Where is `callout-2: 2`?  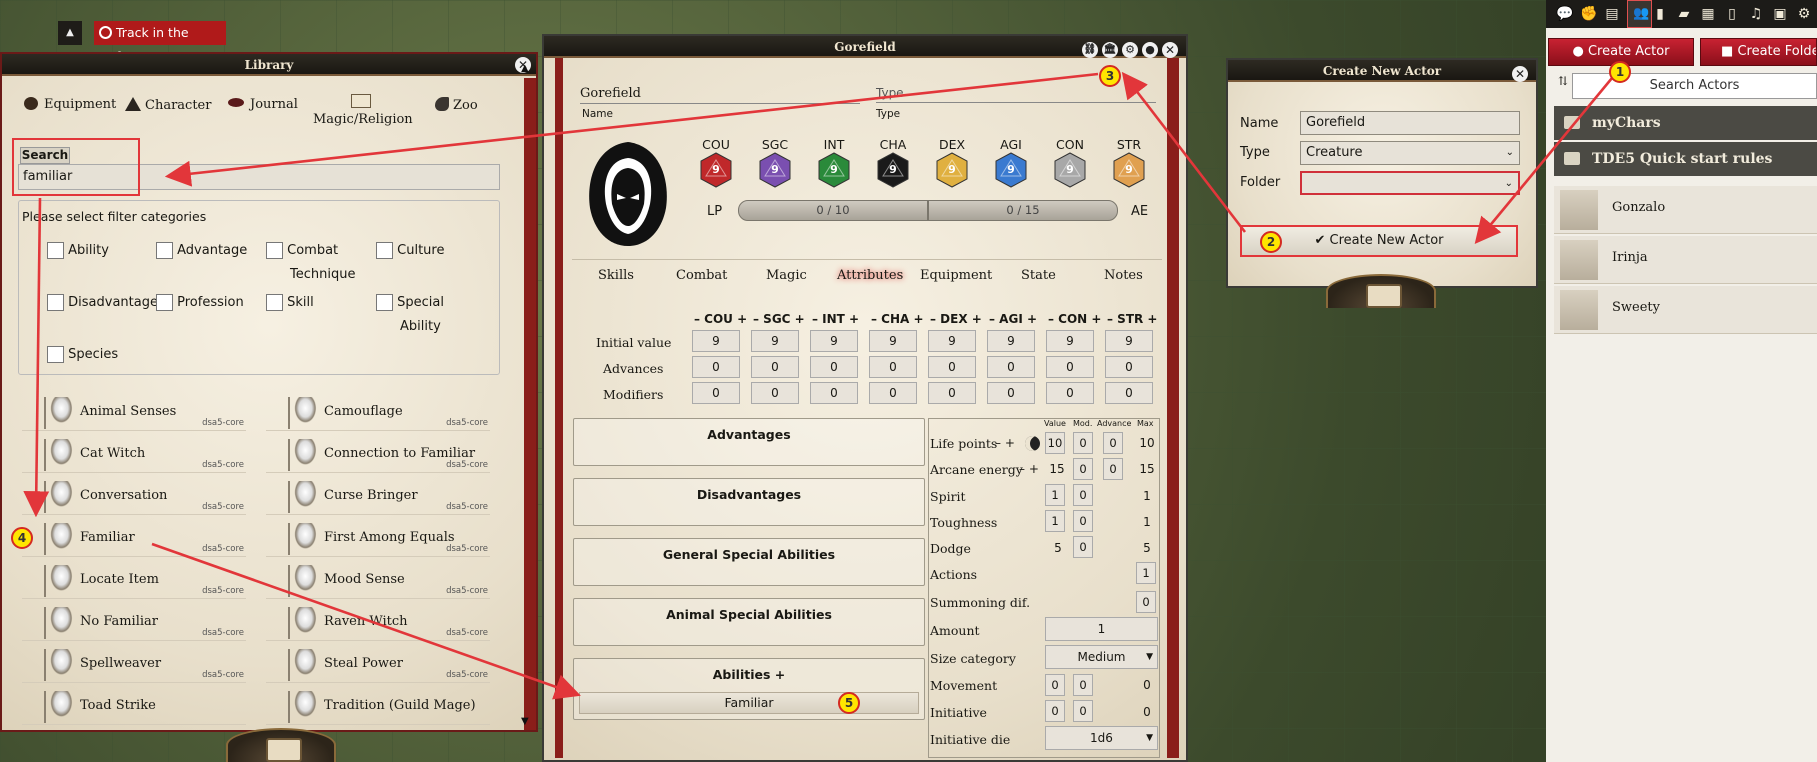
callout-2: 2 is located at coordinates (1271, 242).